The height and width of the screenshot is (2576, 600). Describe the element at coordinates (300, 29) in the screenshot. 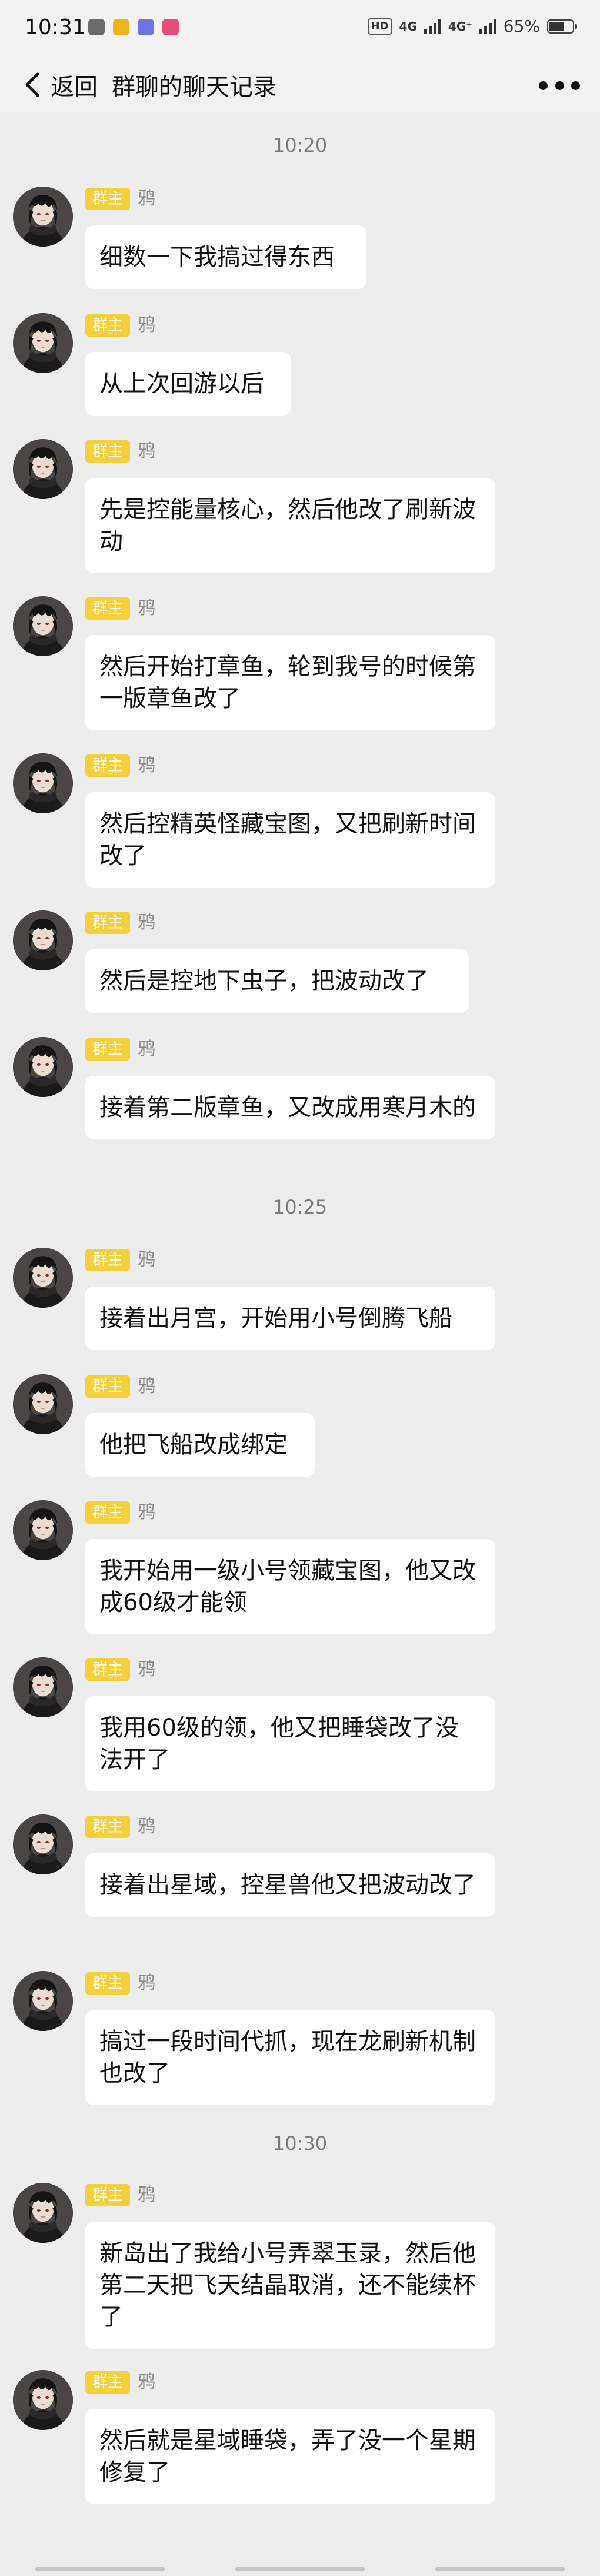

I see `status-bar: 10:31 HD 4G 4G⁺ 65%` at that location.